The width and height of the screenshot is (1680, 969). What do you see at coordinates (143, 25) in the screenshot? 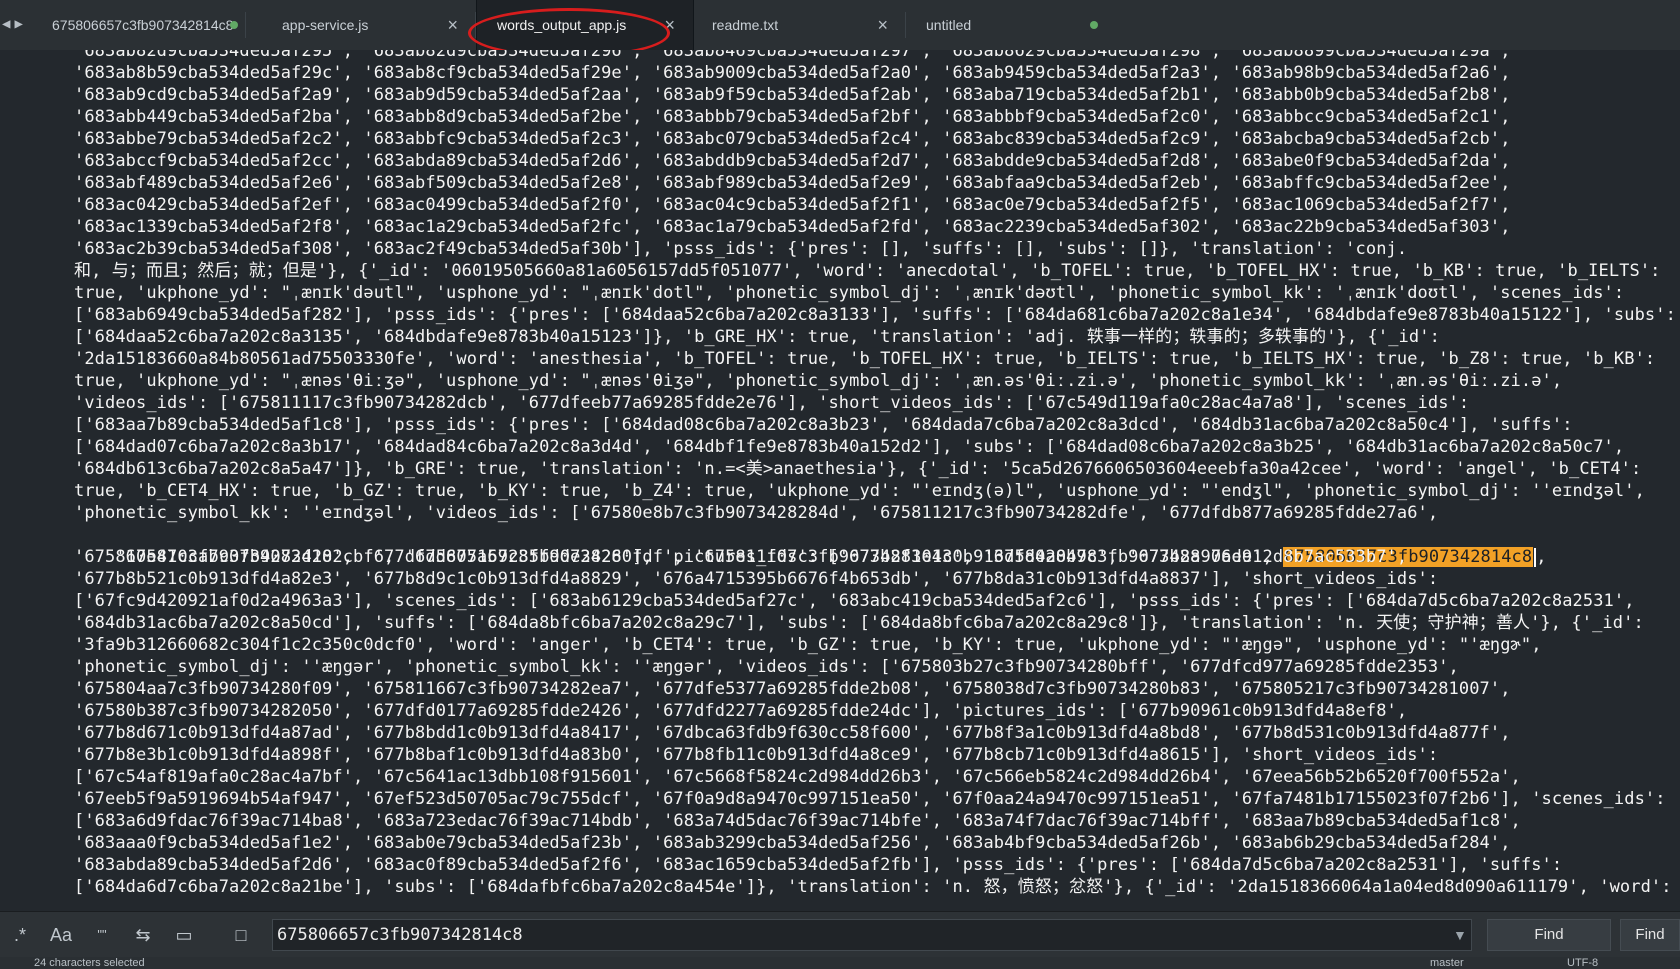
I see `tab-label: 675806657c3fb907342814c8` at bounding box center [143, 25].